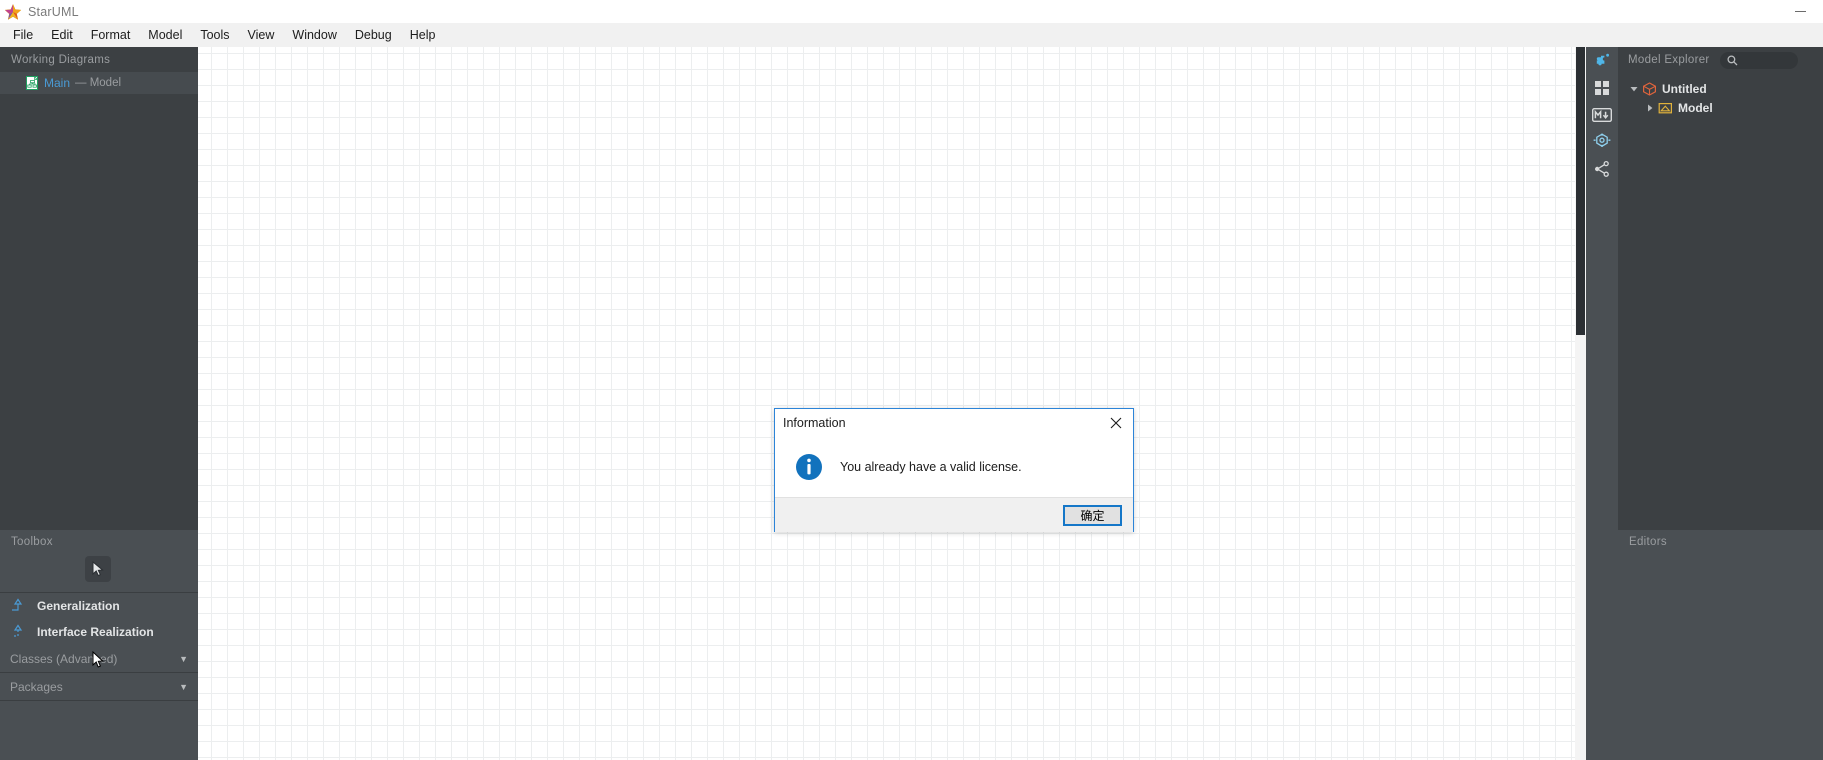 This screenshot has height=760, width=1823. I want to click on window-controls, so click(1800, 11).